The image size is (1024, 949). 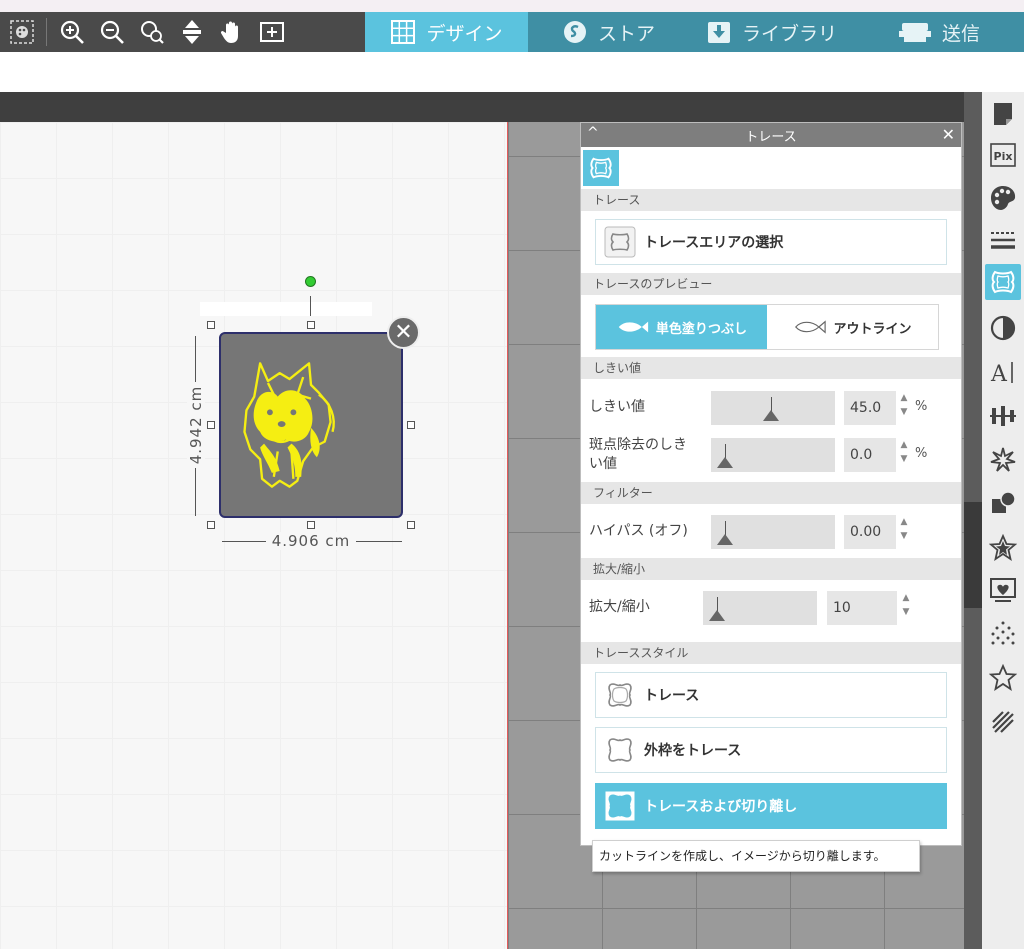 What do you see at coordinates (771, 242) in the screenshot?
I see `select-trace-area-button: トレースエリアの選択` at bounding box center [771, 242].